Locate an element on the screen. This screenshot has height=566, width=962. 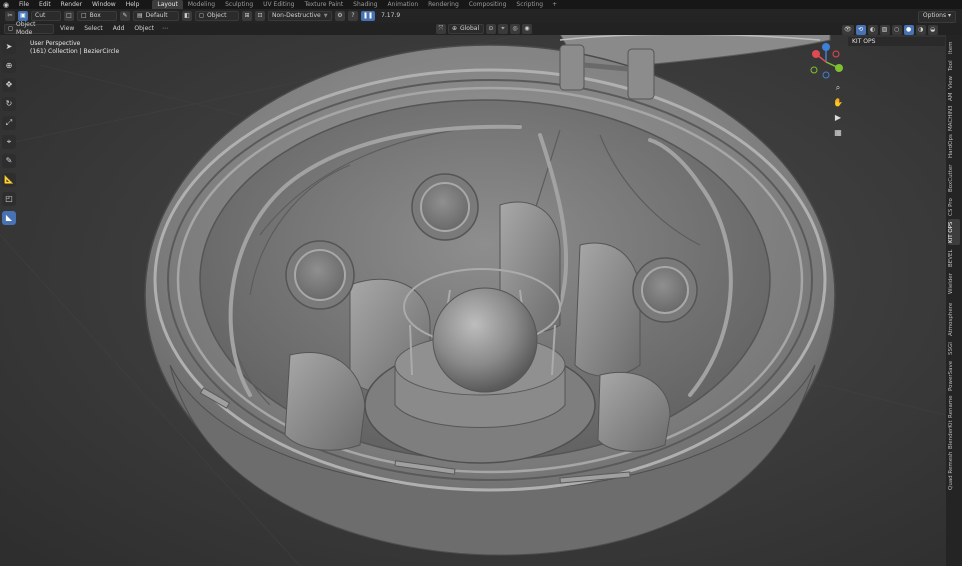
tab-scripting: Scripting is located at coordinates (529, 4).